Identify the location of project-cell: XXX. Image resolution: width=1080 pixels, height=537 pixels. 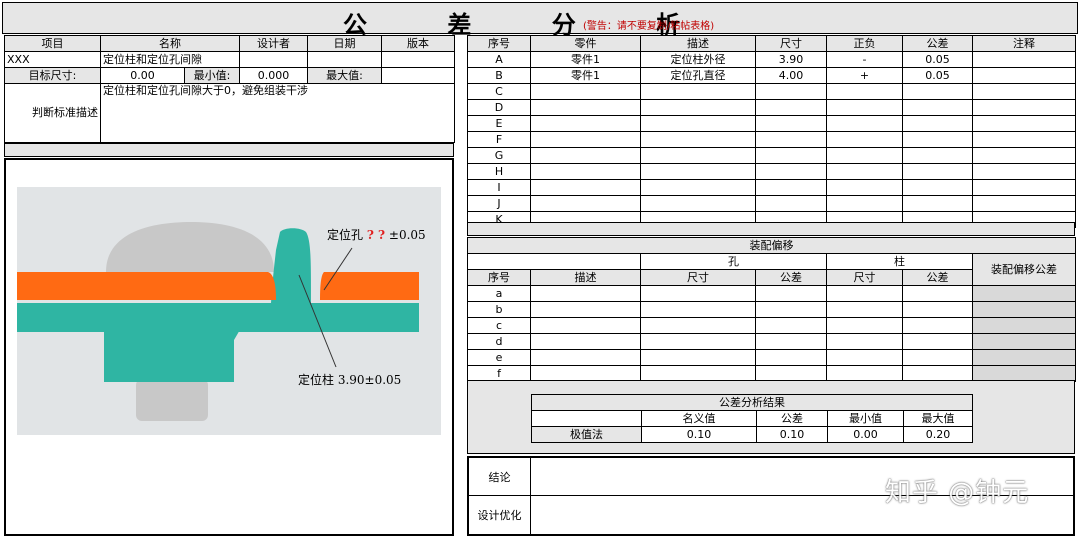
(52, 59).